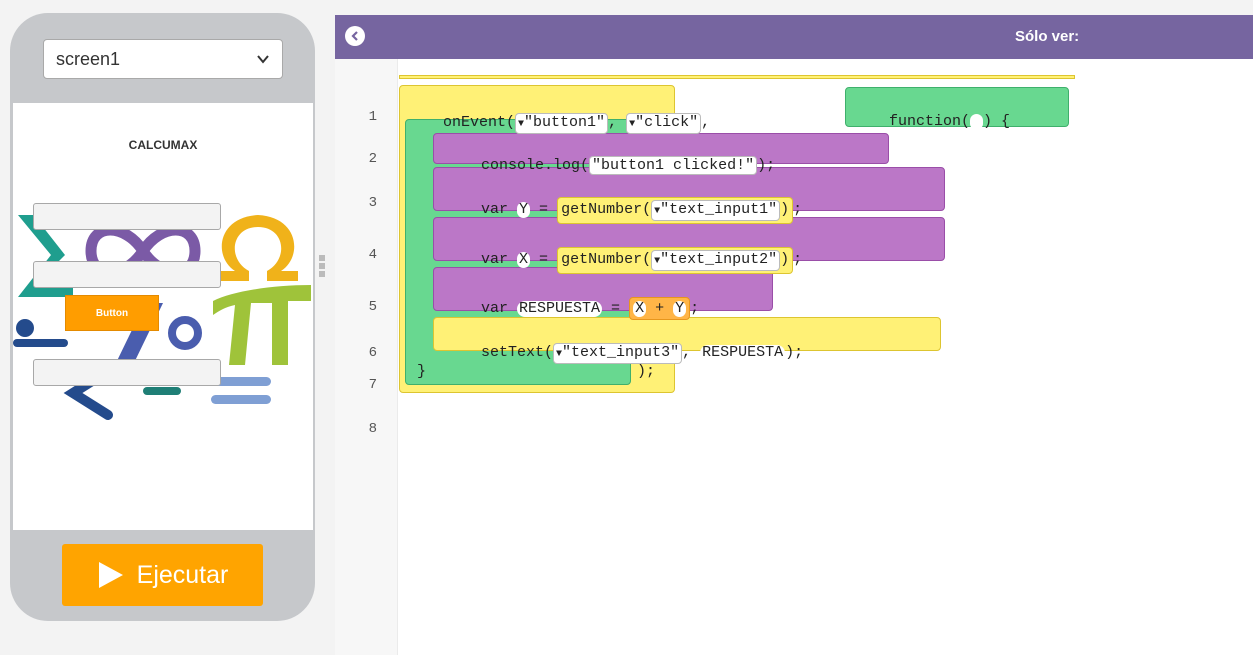  Describe the element at coordinates (977, 122) in the screenshot. I see `function-param-slot` at that location.